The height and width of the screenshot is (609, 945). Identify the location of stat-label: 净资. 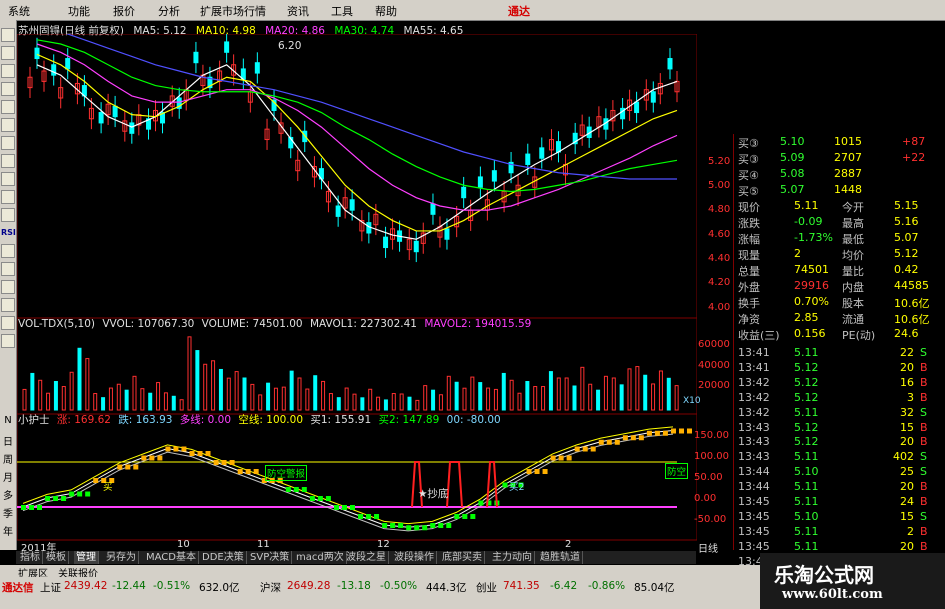
(749, 319).